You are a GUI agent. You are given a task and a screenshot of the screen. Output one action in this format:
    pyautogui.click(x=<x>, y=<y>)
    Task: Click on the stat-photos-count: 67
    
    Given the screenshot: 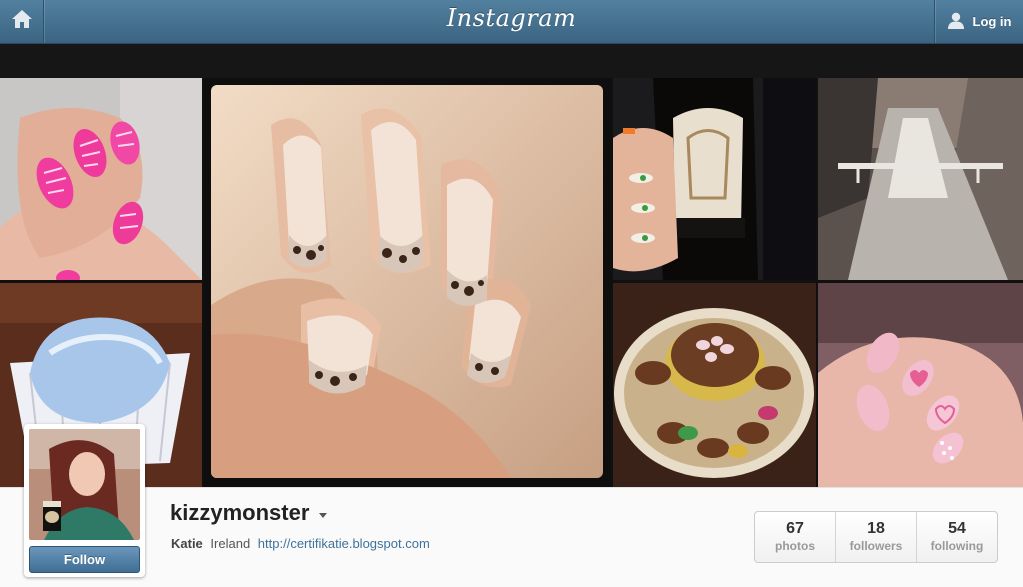 What is the action you would take?
    pyautogui.click(x=795, y=528)
    